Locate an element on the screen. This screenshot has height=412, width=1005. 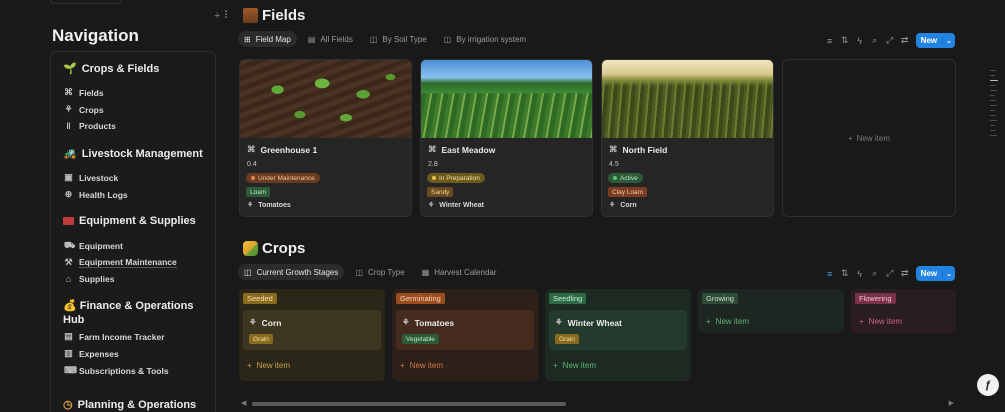
board-card-title: ⚘ Winter Wheat is located at coordinates (588, 322).